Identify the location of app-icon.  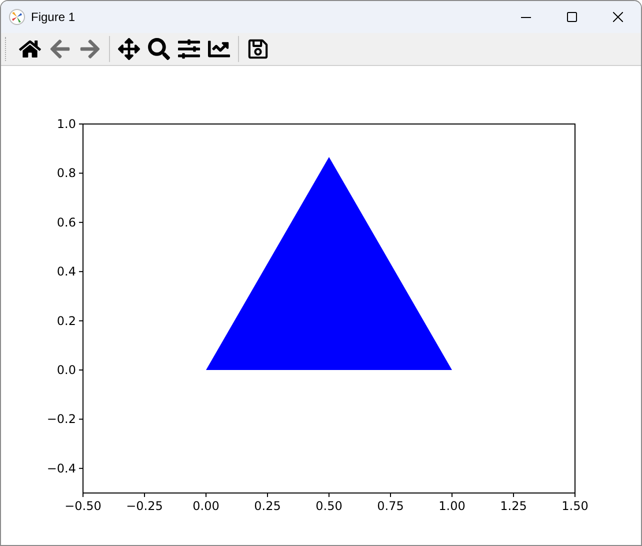
(17, 17).